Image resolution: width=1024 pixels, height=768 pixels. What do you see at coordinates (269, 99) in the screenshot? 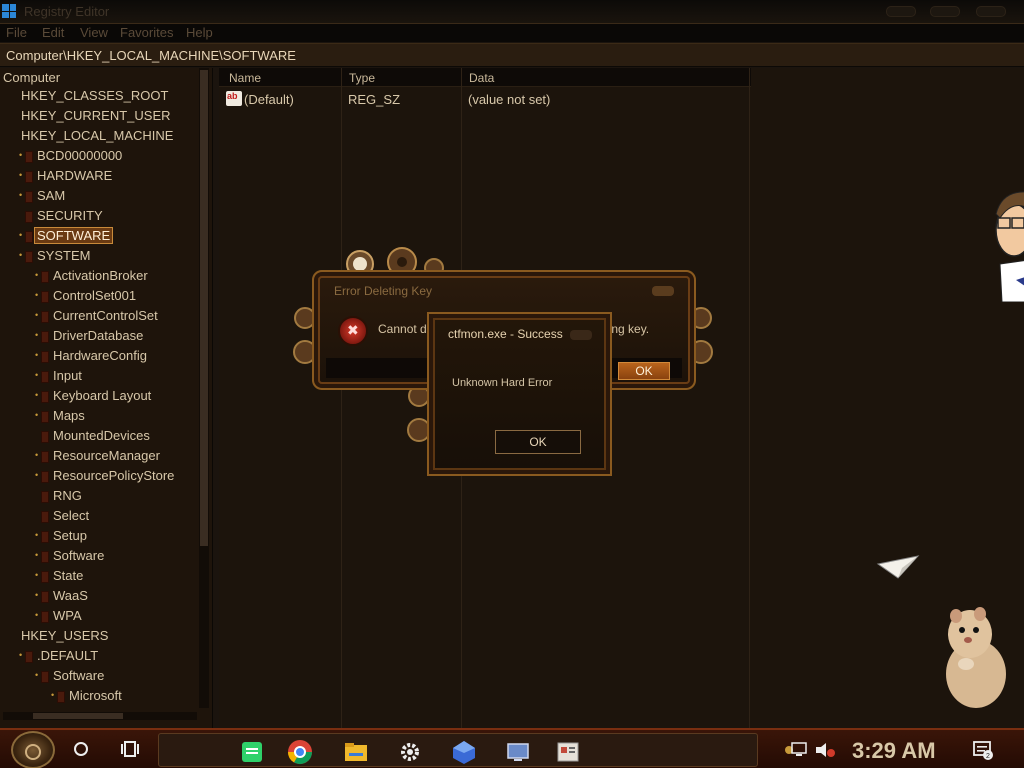
I see `value-name: (Default)` at bounding box center [269, 99].